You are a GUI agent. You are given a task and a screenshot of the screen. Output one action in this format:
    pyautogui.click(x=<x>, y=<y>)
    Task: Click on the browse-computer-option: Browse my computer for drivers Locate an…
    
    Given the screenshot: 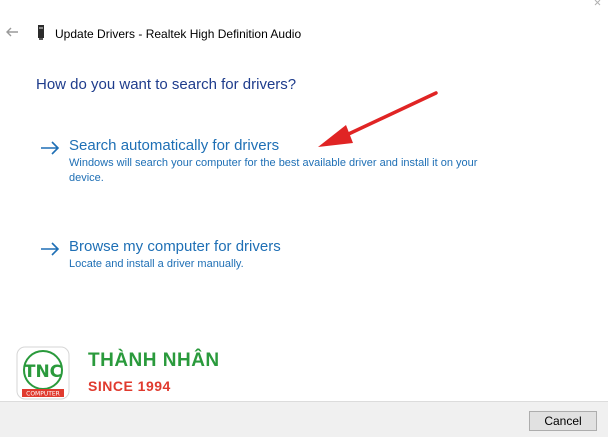 What is the action you would take?
    pyautogui.click(x=275, y=257)
    